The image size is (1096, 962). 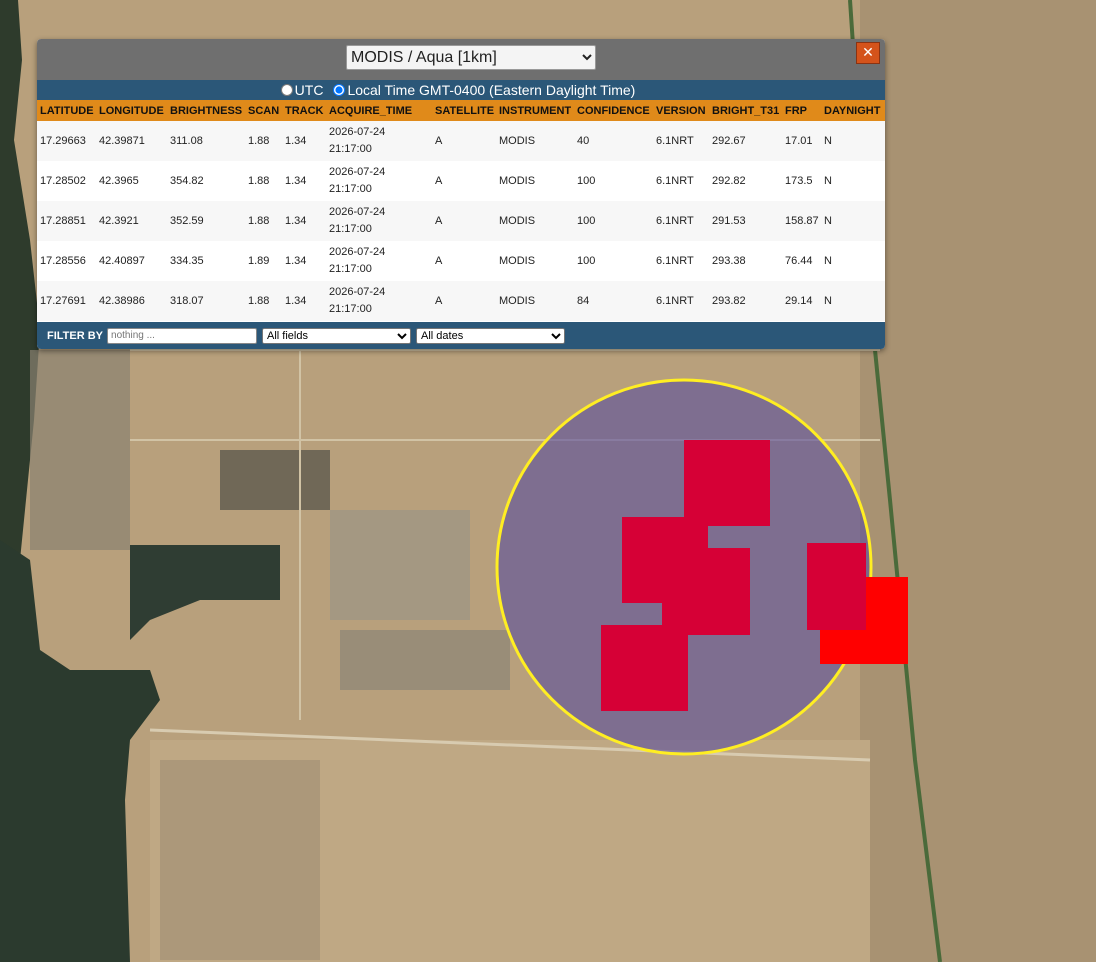 What do you see at coordinates (868, 53) in the screenshot?
I see `close-button: ✕` at bounding box center [868, 53].